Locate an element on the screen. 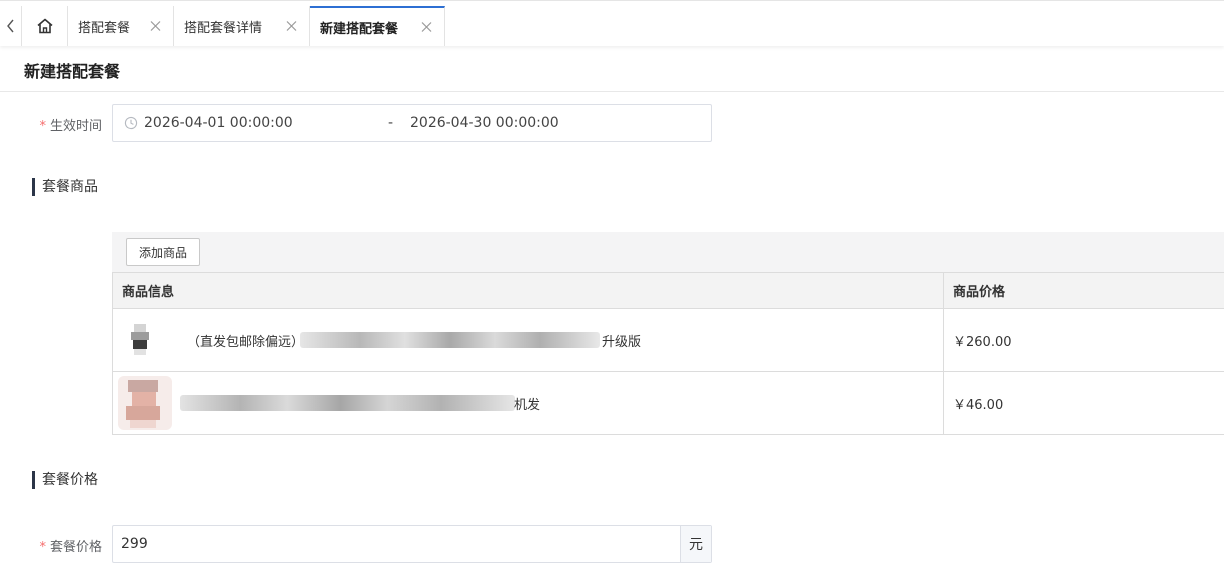 This screenshot has width=1224, height=571. price-unit-suffix: 元 is located at coordinates (695, 544).